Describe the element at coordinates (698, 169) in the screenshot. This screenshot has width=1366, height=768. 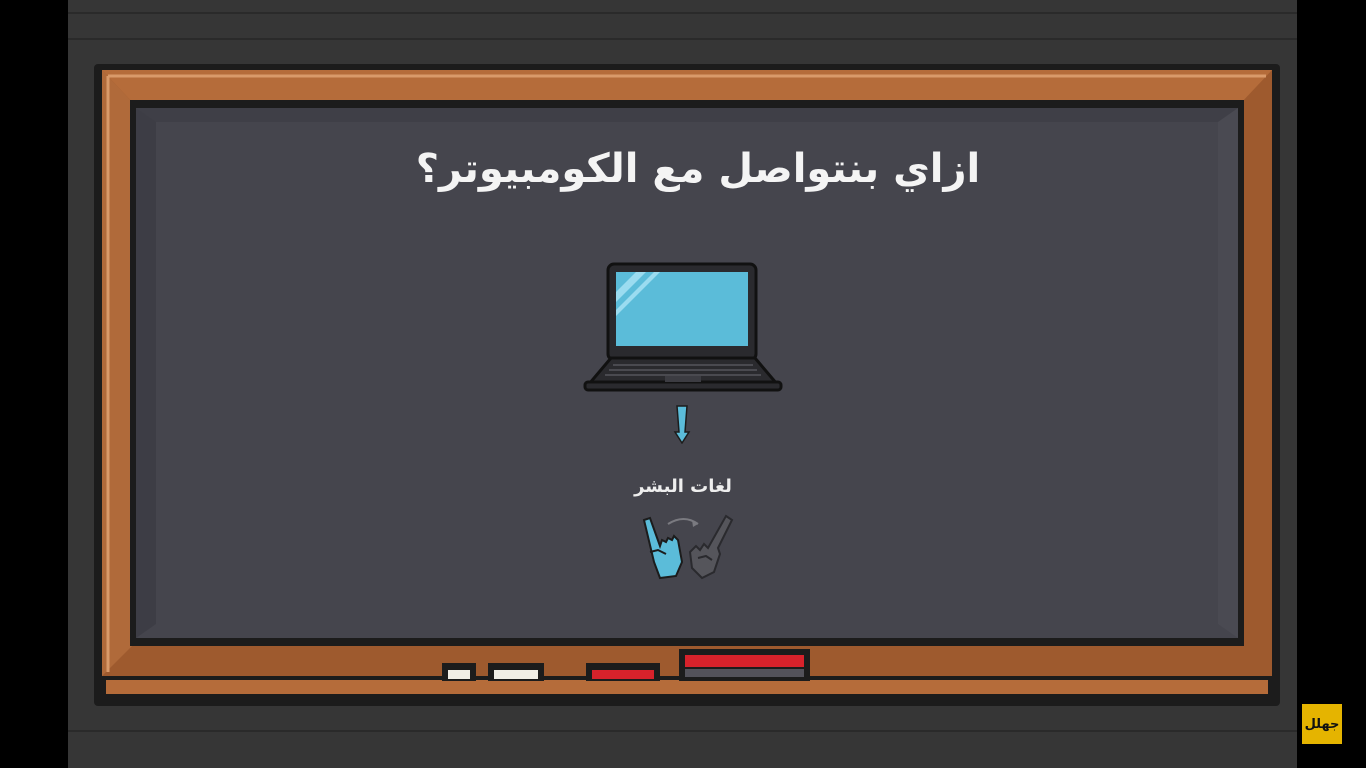
I see `lesson-title: ازاي بنتواصل مع الكومبيوتر؟` at that location.